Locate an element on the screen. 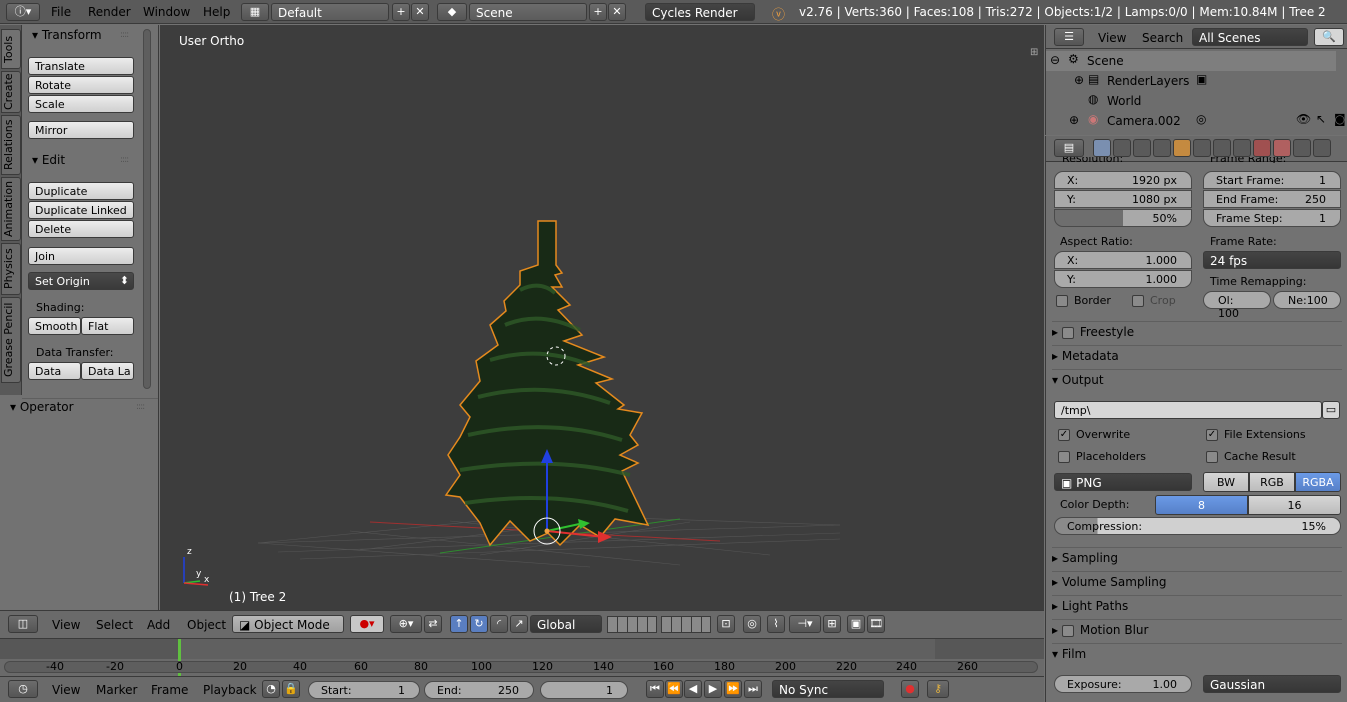 This screenshot has width=1347, height=702. editor-type-timeline-icon: ◷ is located at coordinates (23, 689).